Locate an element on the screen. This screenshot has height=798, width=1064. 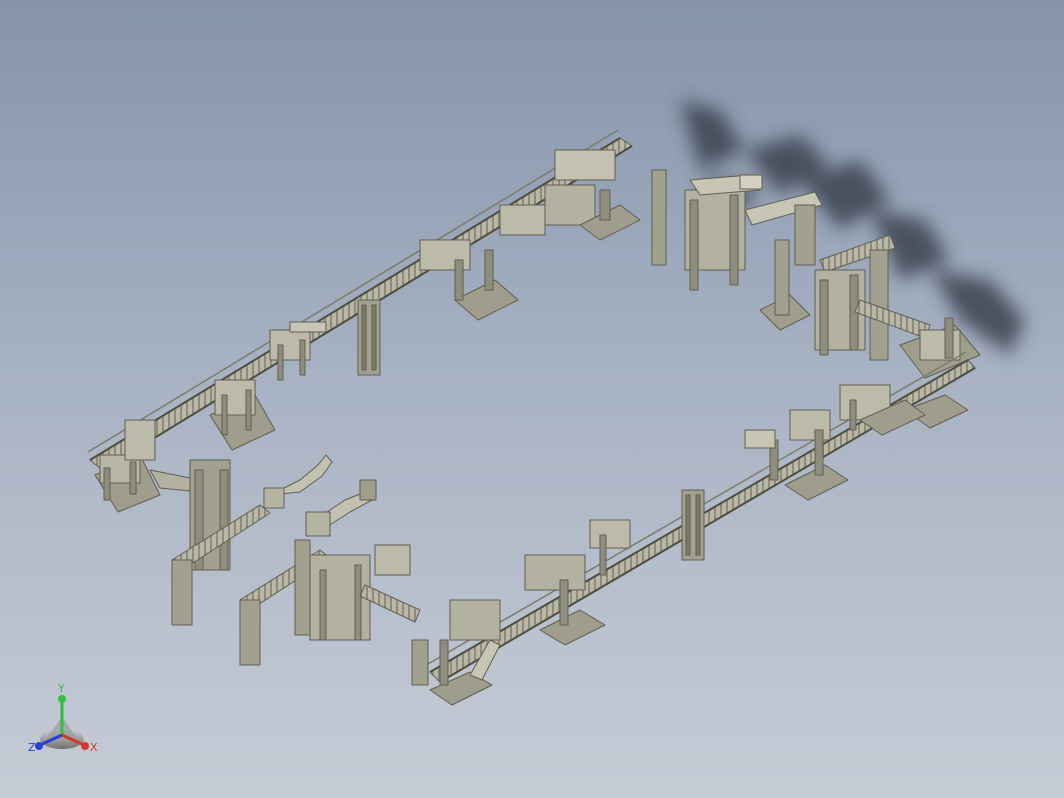
triad-z-label: Z is located at coordinates (32, 747).